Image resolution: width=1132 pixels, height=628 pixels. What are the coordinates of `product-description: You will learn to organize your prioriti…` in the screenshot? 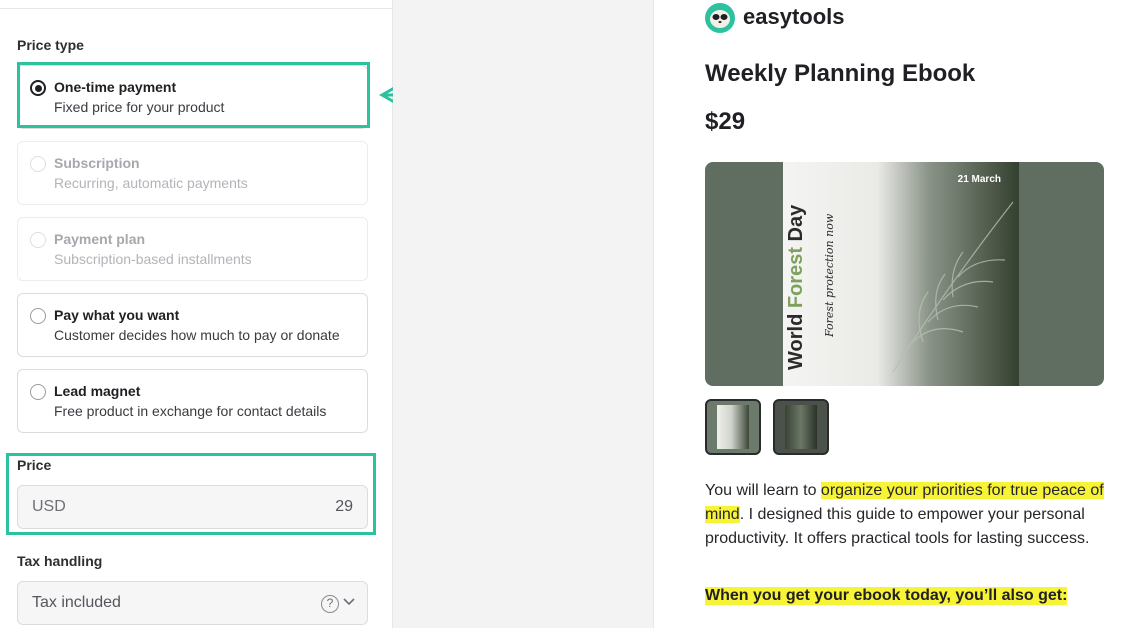 It's located at (904, 514).